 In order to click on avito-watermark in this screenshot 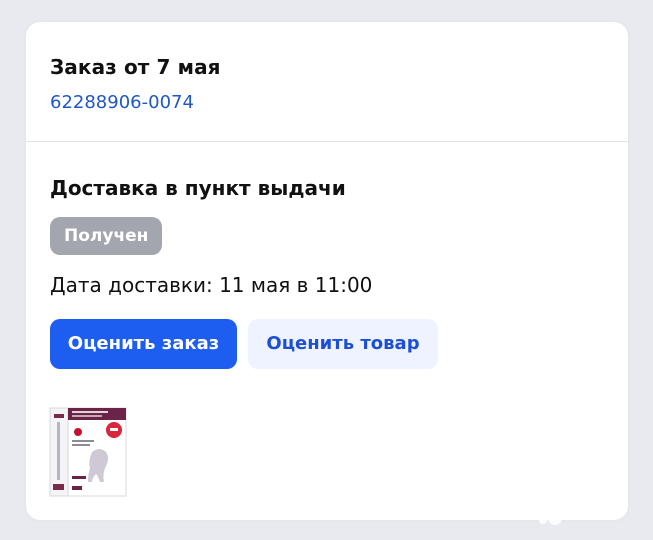, I will do `click(586, 514)`.